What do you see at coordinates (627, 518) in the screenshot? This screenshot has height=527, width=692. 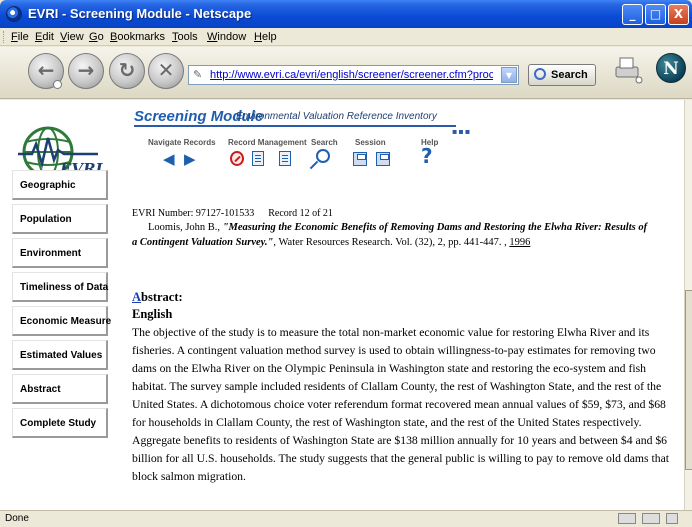 I see `connection-icon` at bounding box center [627, 518].